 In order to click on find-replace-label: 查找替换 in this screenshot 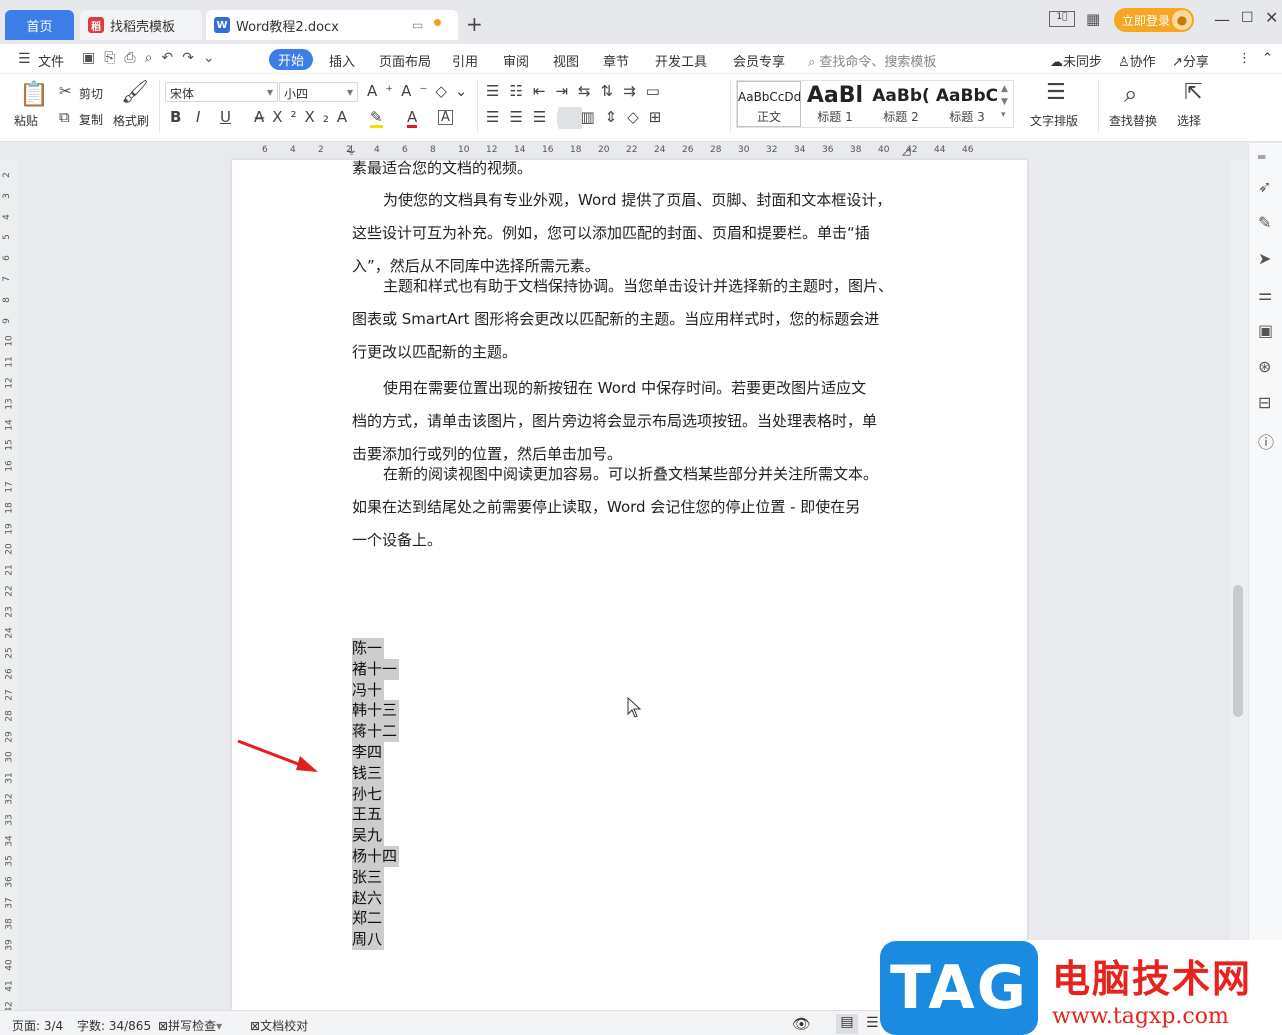, I will do `click(1133, 120)`.